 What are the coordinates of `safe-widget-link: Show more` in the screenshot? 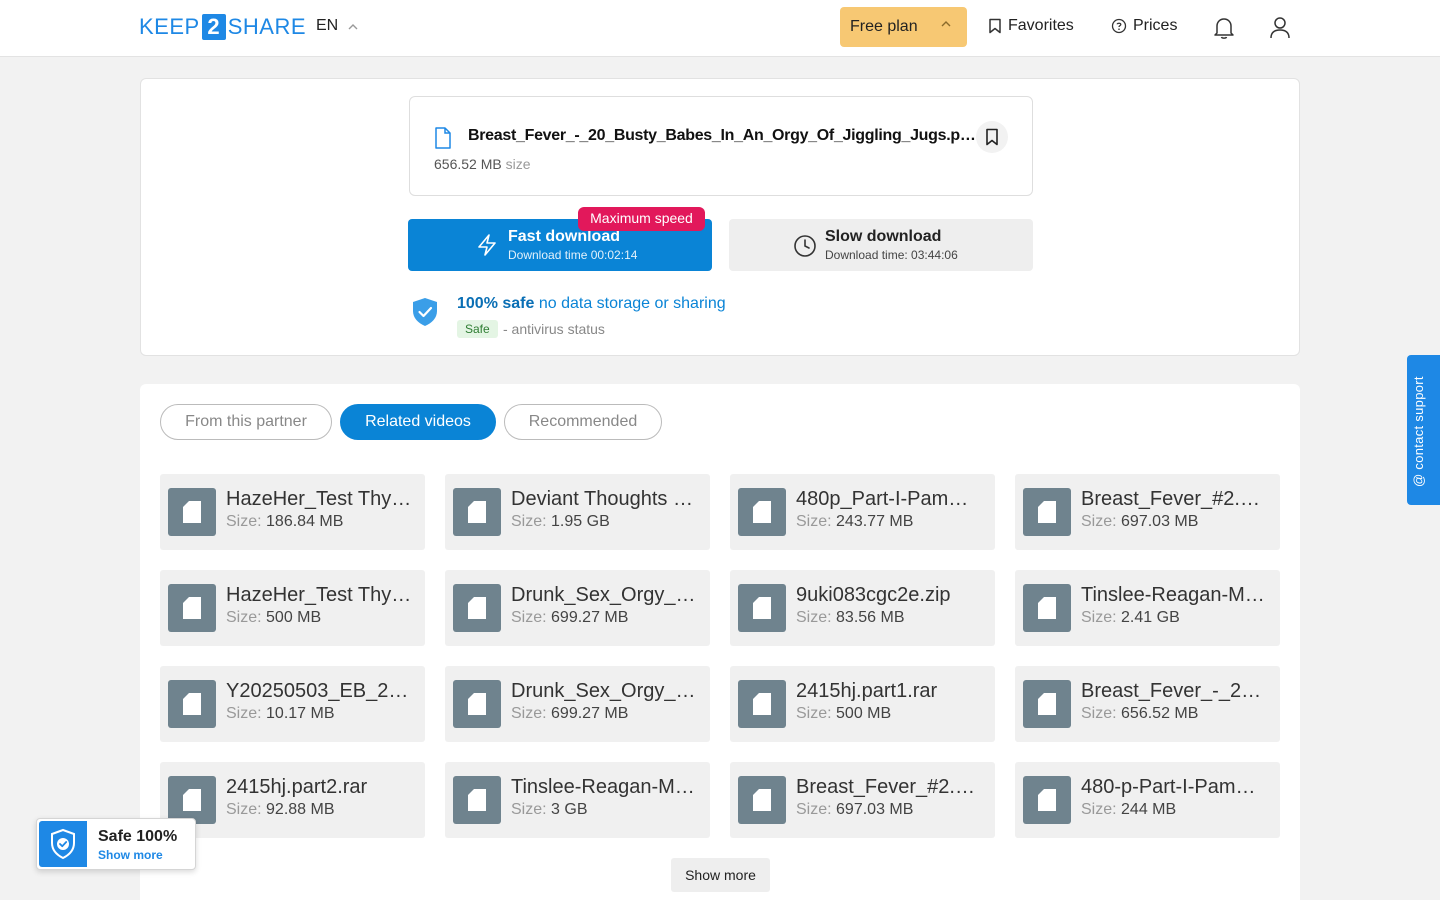 It's located at (130, 855).